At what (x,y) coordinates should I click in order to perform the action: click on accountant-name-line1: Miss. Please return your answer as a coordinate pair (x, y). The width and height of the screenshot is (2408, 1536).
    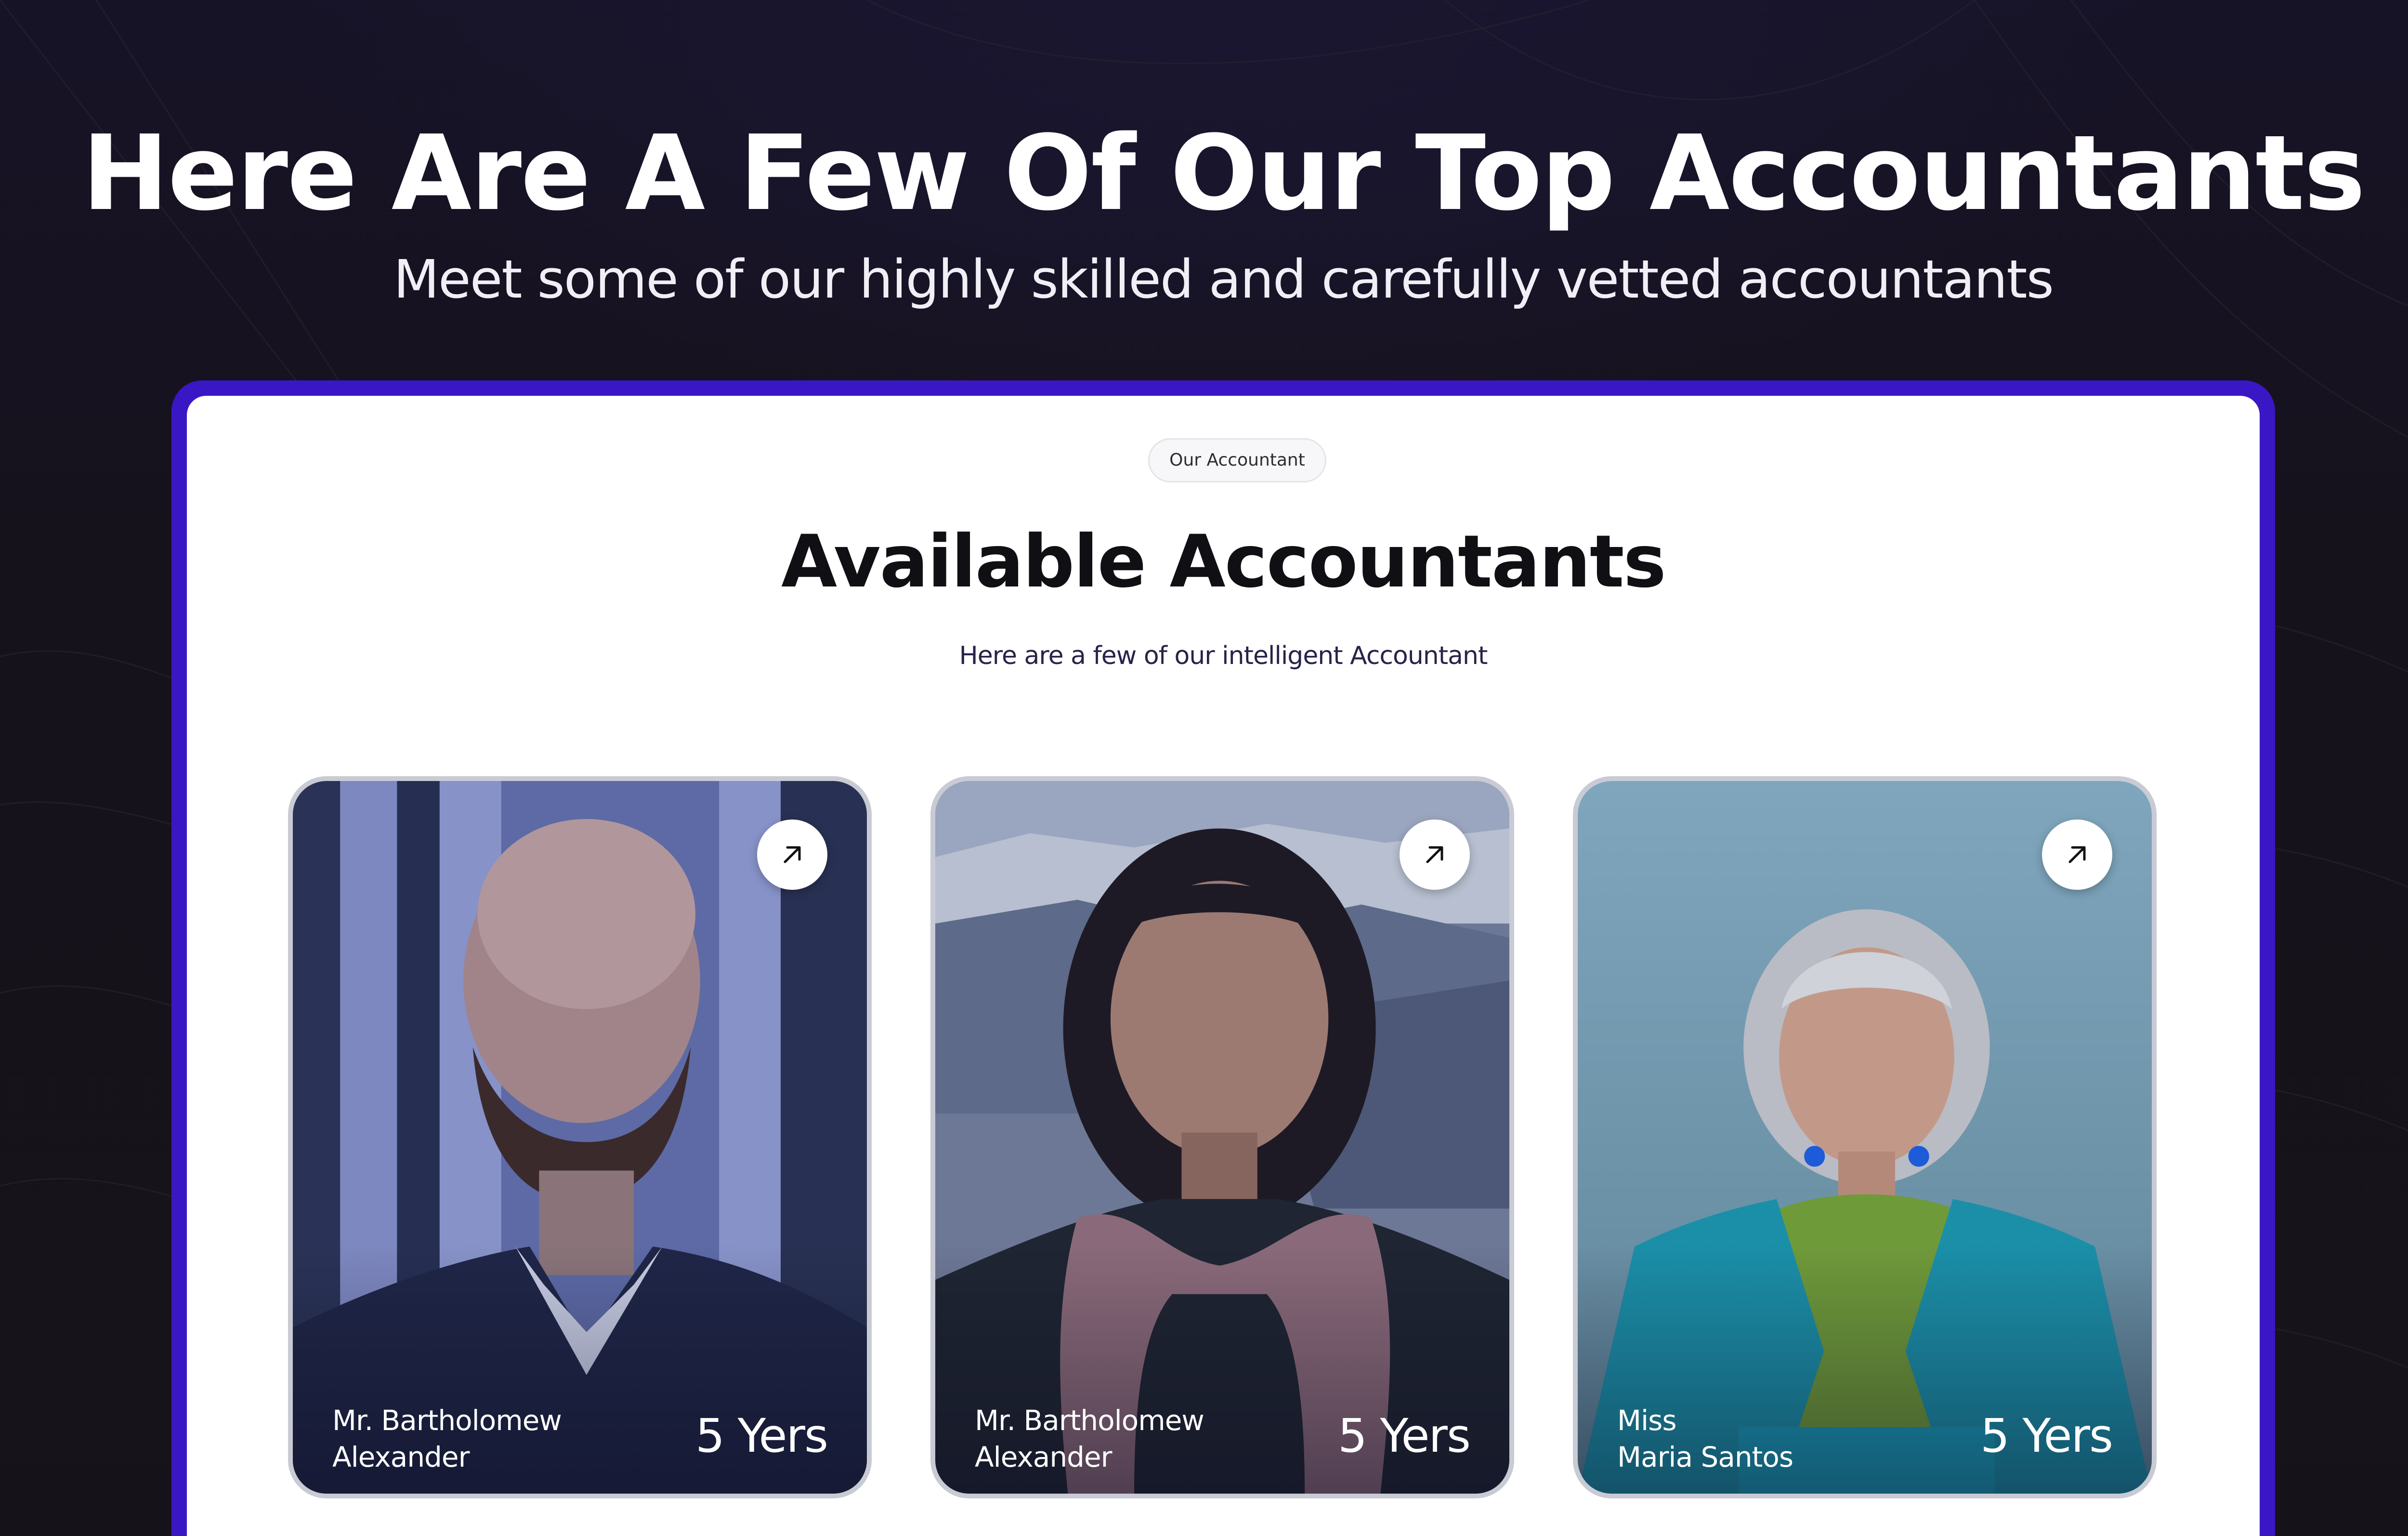
    Looking at the image, I should click on (1647, 1420).